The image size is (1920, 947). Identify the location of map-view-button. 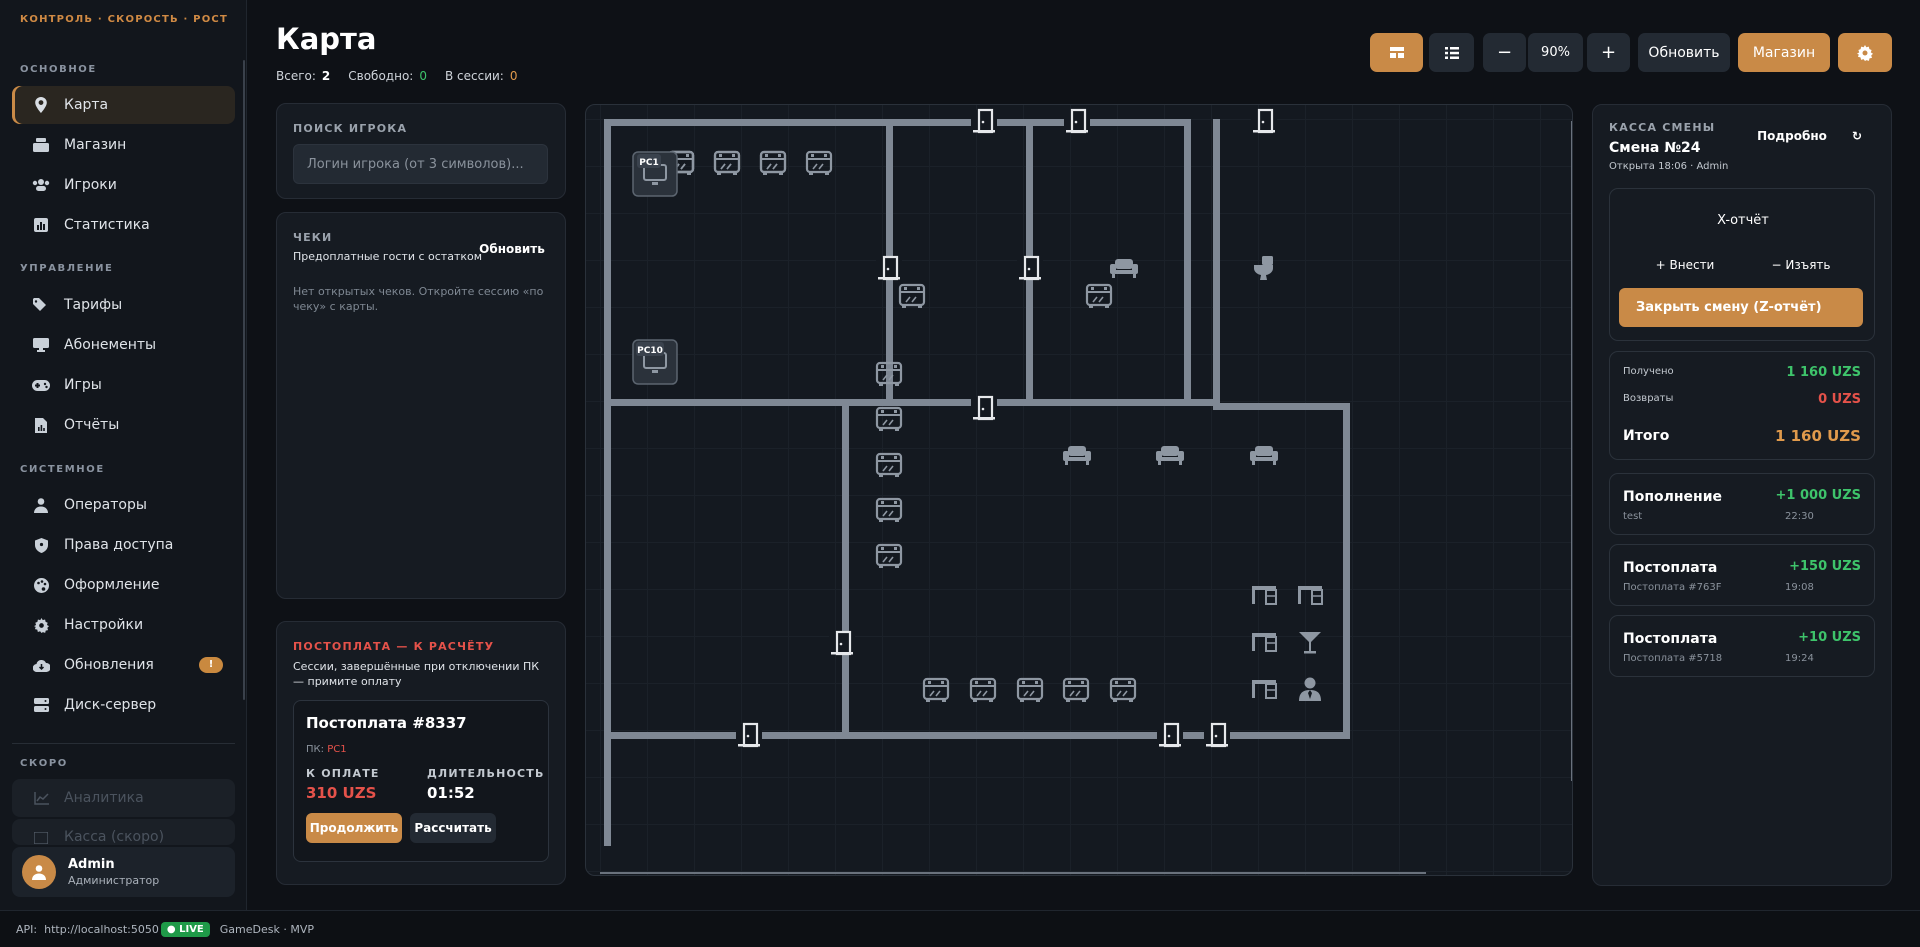
(1396, 52).